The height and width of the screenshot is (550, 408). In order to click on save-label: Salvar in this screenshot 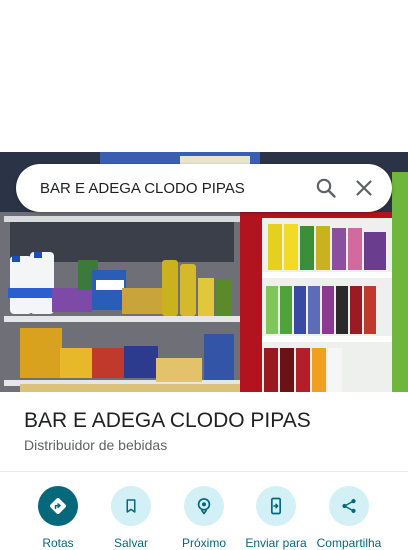, I will do `click(130, 543)`.